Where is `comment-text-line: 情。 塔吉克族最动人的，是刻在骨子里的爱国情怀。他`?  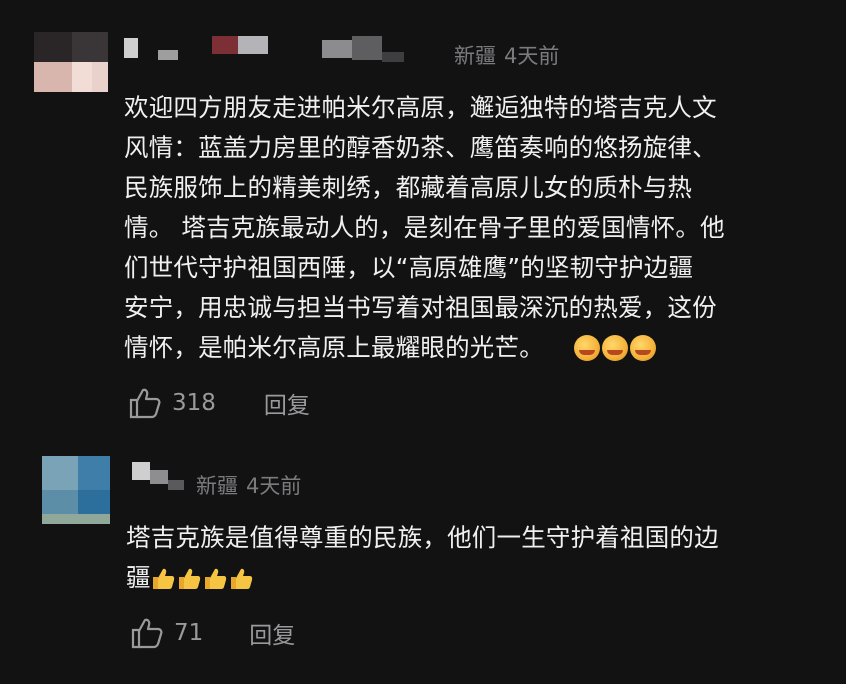 comment-text-line: 情。 塔吉克族最动人的，是刻在骨子里的爱国情怀。他 is located at coordinates (424, 227).